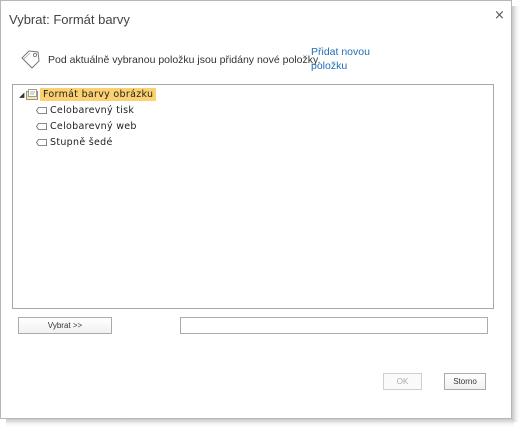  I want to click on selection-field, so click(334, 325).